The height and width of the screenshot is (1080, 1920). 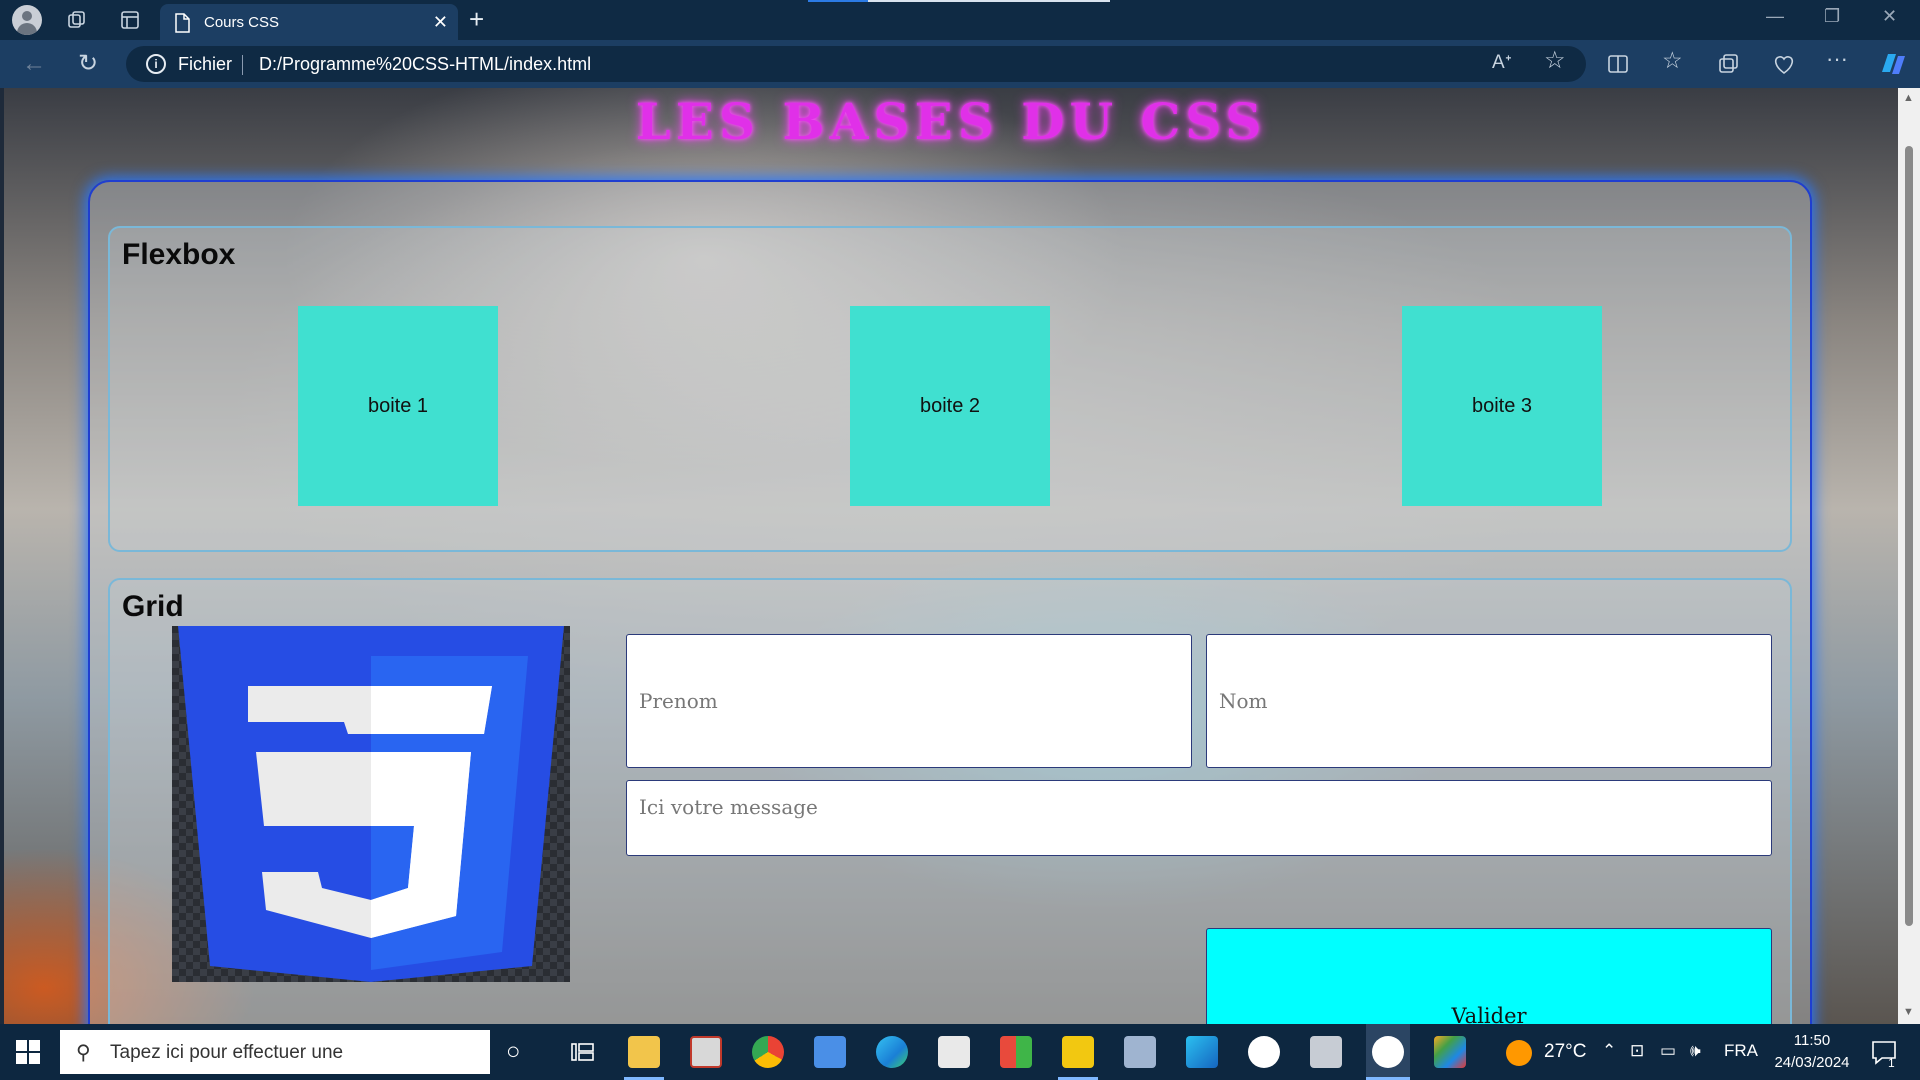 What do you see at coordinates (1555, 61) in the screenshot?
I see `favorite-star-icon: ☆` at bounding box center [1555, 61].